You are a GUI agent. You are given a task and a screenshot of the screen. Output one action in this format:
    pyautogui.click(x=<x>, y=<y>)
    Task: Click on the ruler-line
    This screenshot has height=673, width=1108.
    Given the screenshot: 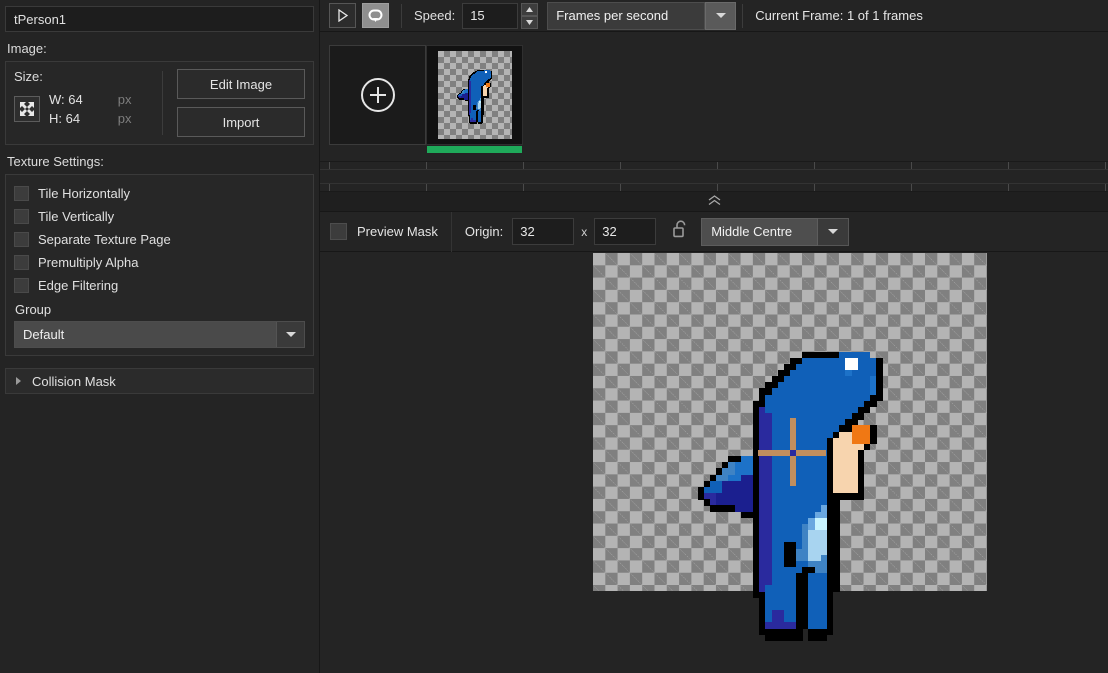 What is the action you would take?
    pyautogui.click(x=714, y=183)
    